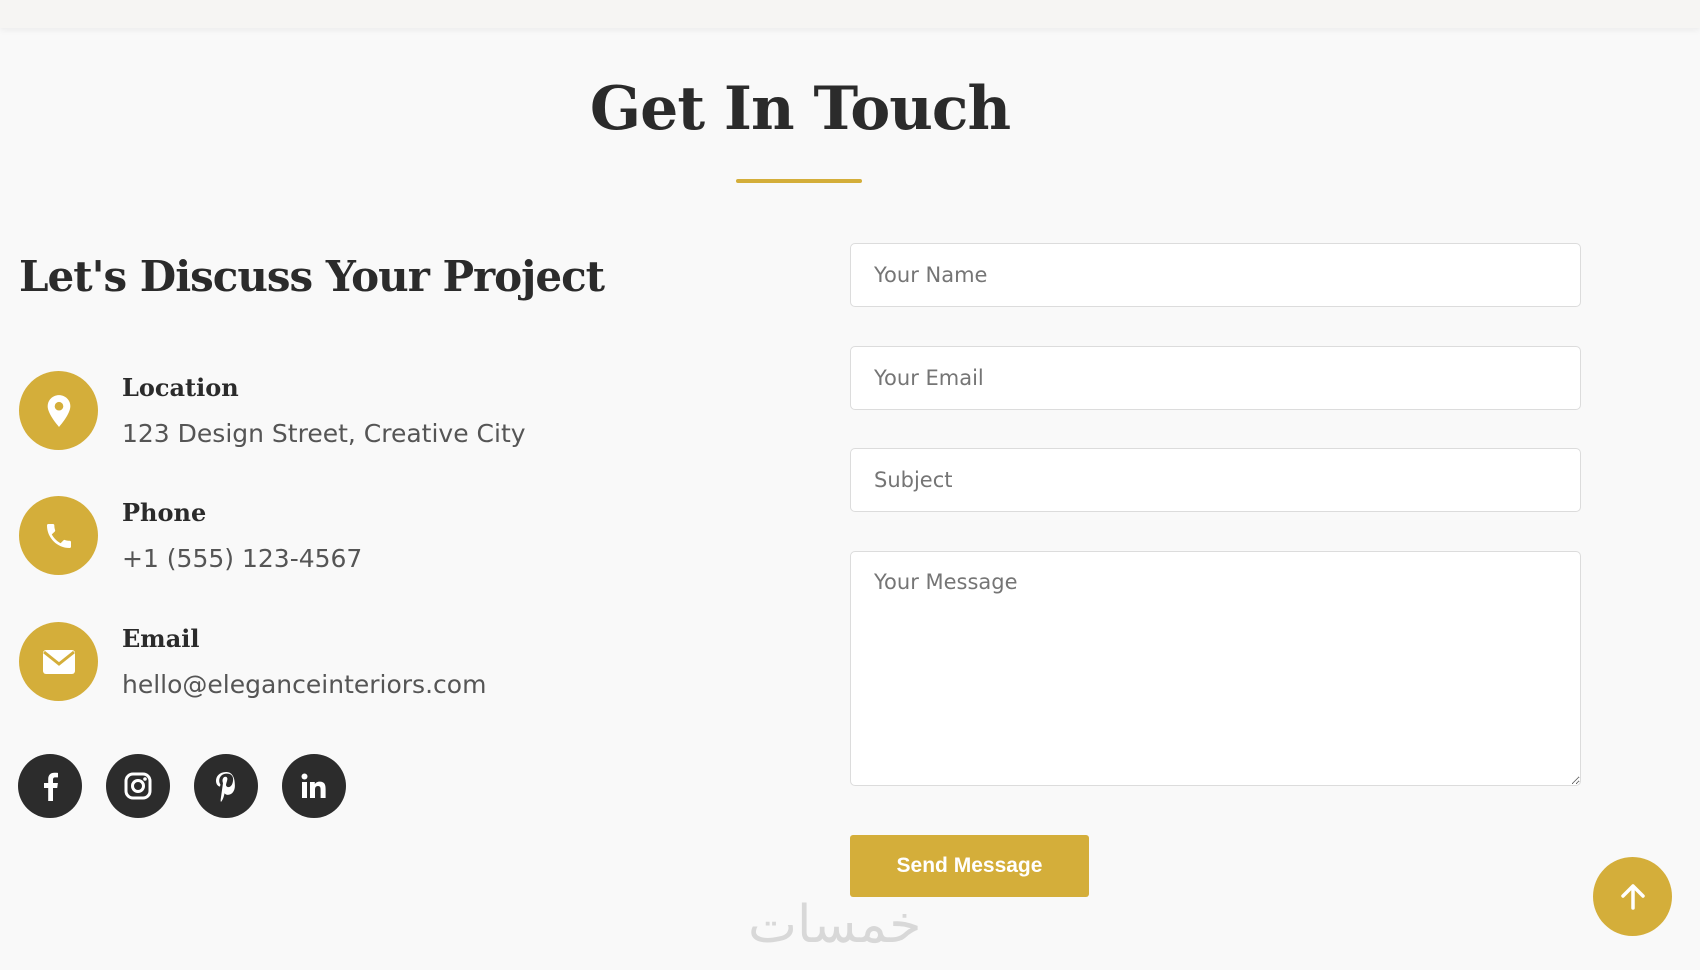 The width and height of the screenshot is (1700, 970). I want to click on facebook-icon, so click(51, 786).